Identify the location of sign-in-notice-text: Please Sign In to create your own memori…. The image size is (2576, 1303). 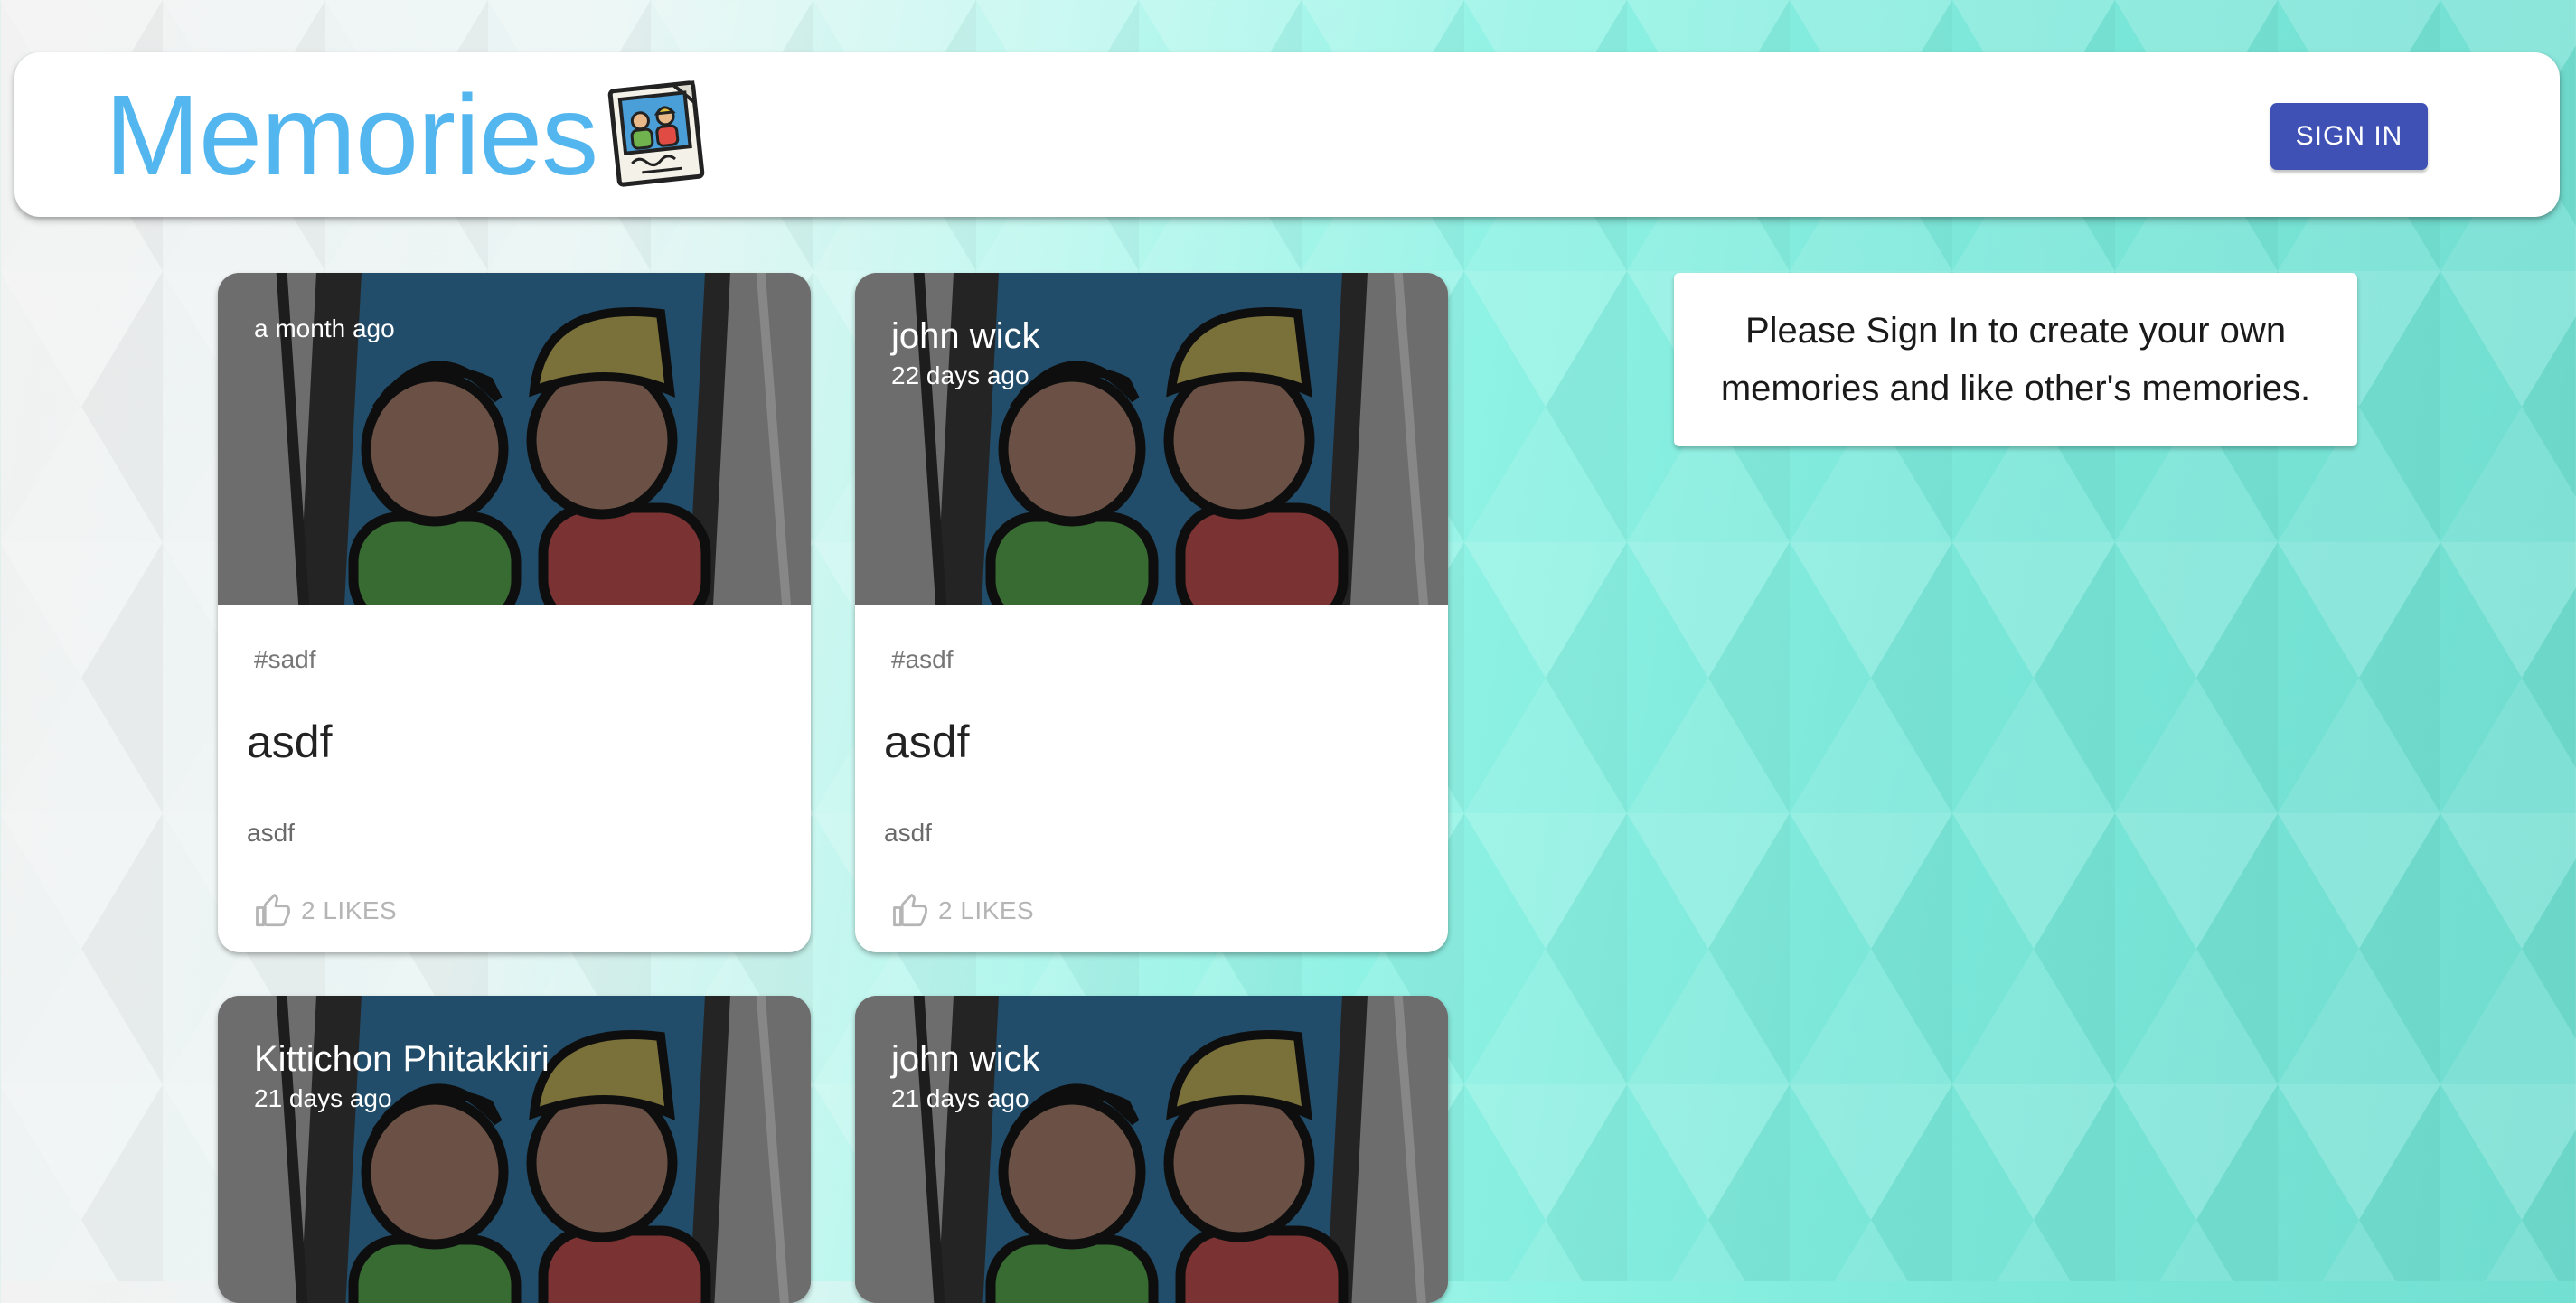
(2016, 360).